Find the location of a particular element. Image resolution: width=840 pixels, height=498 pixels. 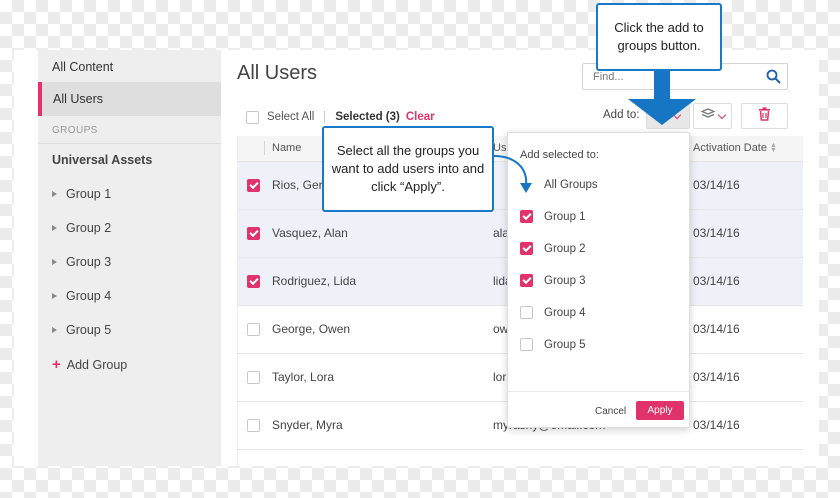

curved-arrow-line is located at coordinates (510, 171).